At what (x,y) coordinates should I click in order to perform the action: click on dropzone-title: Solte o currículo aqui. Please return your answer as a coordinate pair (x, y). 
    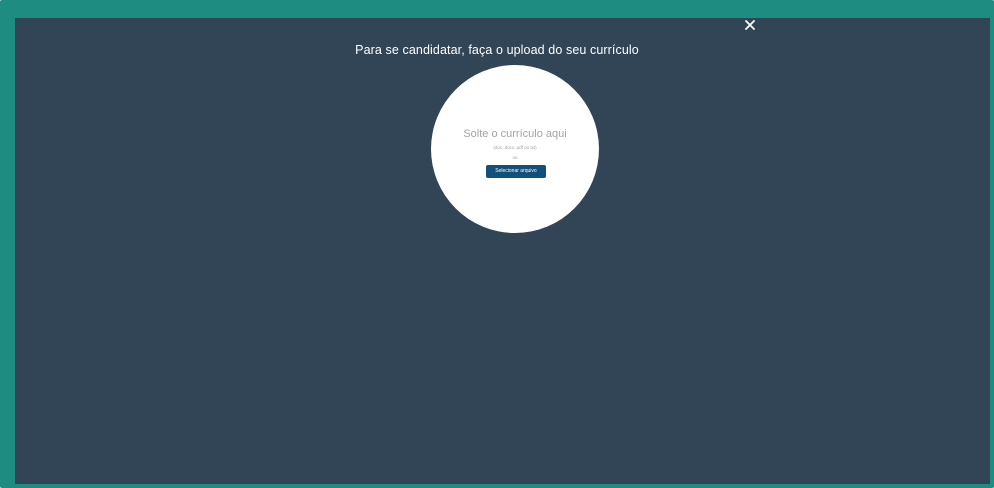
    Looking at the image, I should click on (515, 134).